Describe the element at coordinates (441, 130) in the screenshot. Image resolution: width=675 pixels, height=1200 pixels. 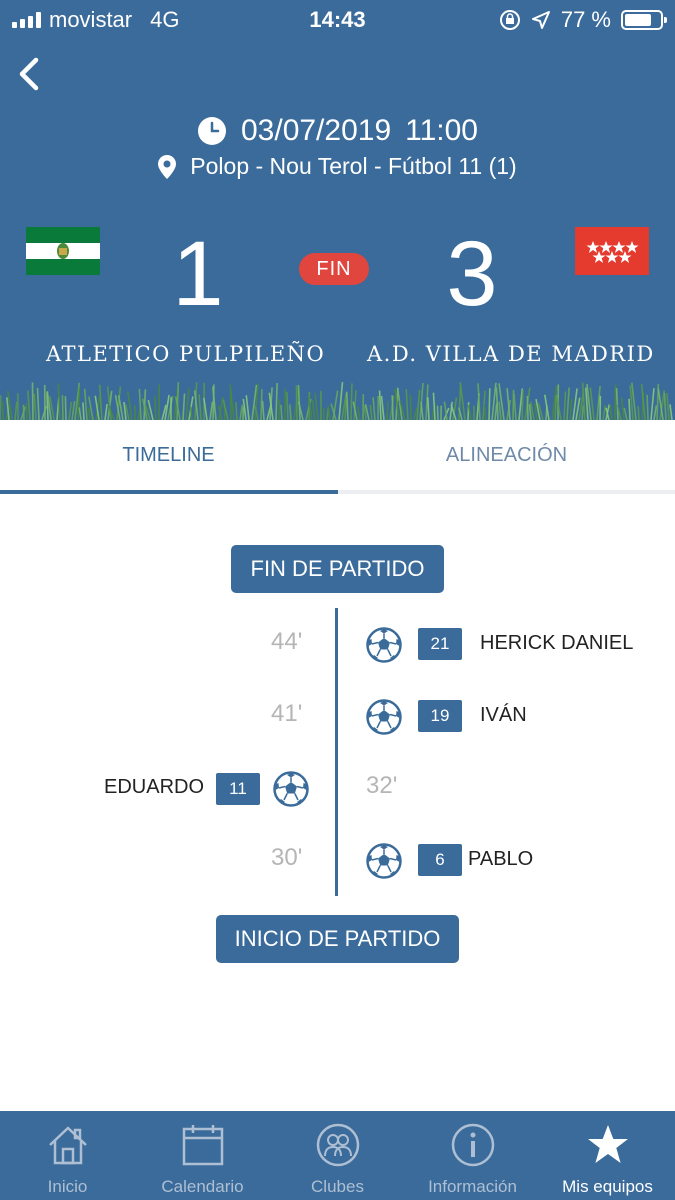
I see `match-time: 11:00` at that location.